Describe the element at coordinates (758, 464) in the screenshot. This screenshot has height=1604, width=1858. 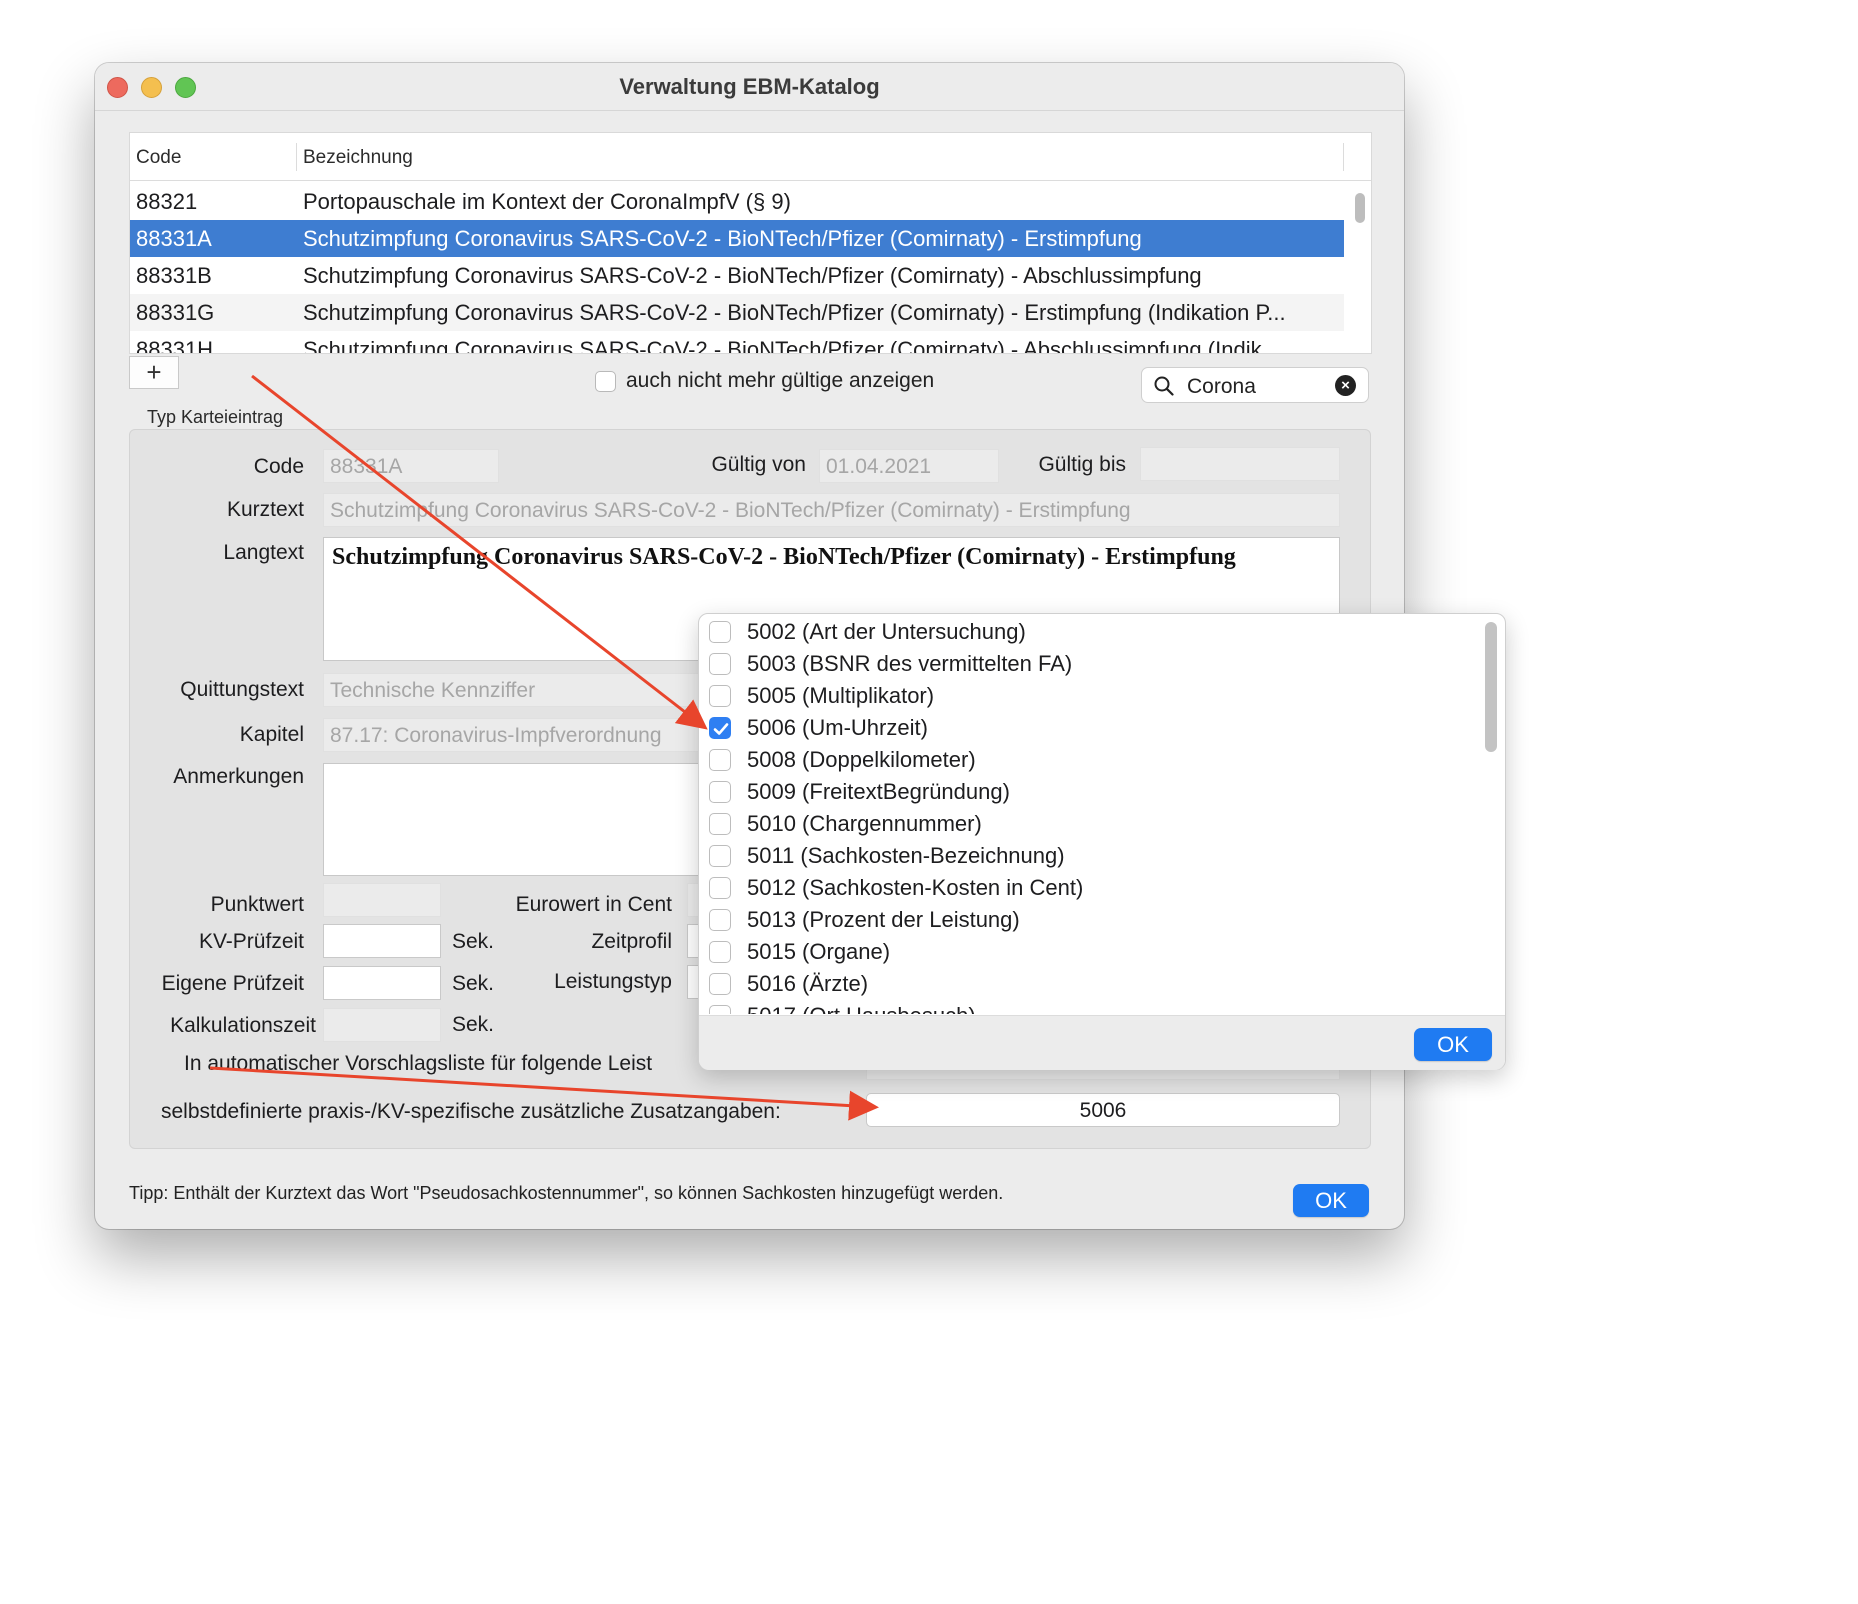
I see `valid-from-label: Gültig von` at that location.